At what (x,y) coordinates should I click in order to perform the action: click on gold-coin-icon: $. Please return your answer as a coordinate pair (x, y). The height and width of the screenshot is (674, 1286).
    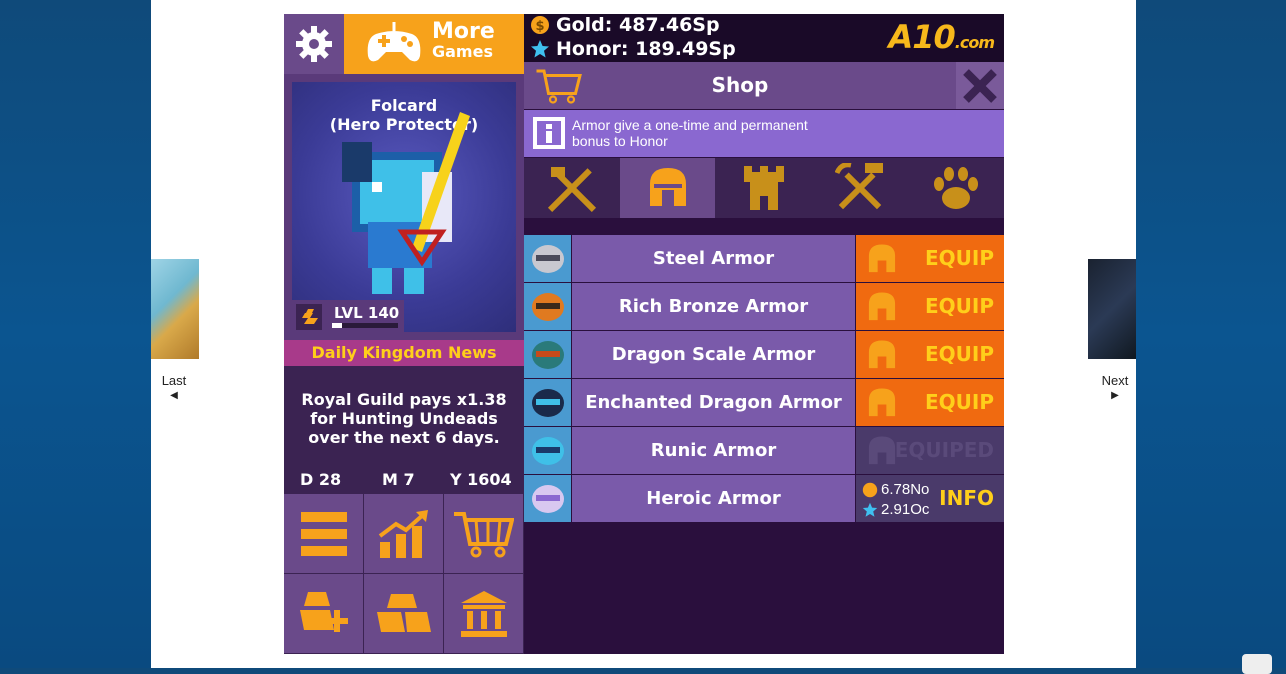
    Looking at the image, I should click on (540, 25).